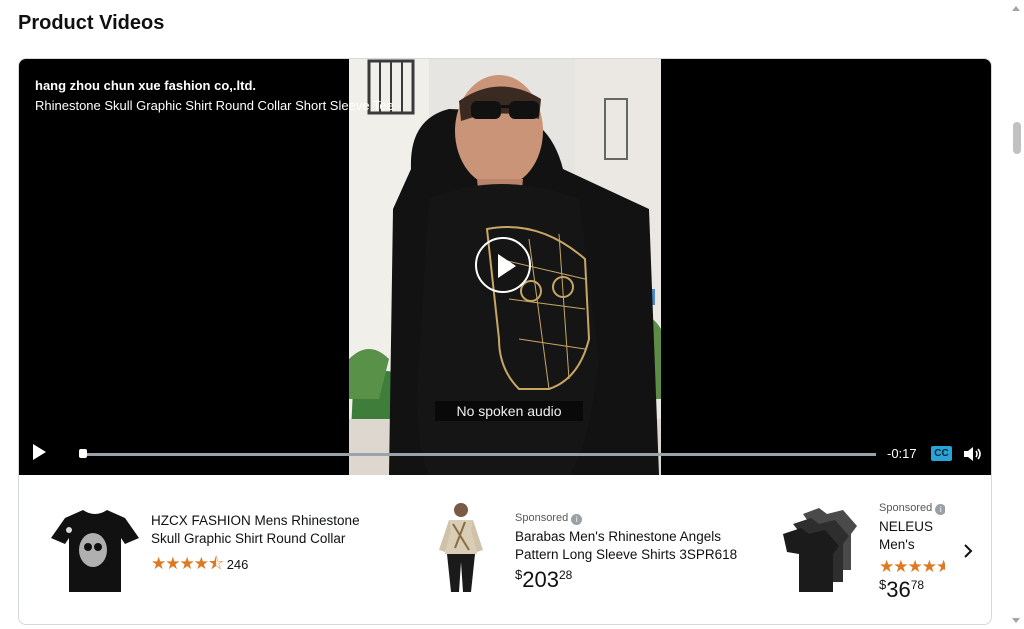 The width and height of the screenshot is (1024, 629). What do you see at coordinates (39, 452) in the screenshot?
I see `play-button-icon` at bounding box center [39, 452].